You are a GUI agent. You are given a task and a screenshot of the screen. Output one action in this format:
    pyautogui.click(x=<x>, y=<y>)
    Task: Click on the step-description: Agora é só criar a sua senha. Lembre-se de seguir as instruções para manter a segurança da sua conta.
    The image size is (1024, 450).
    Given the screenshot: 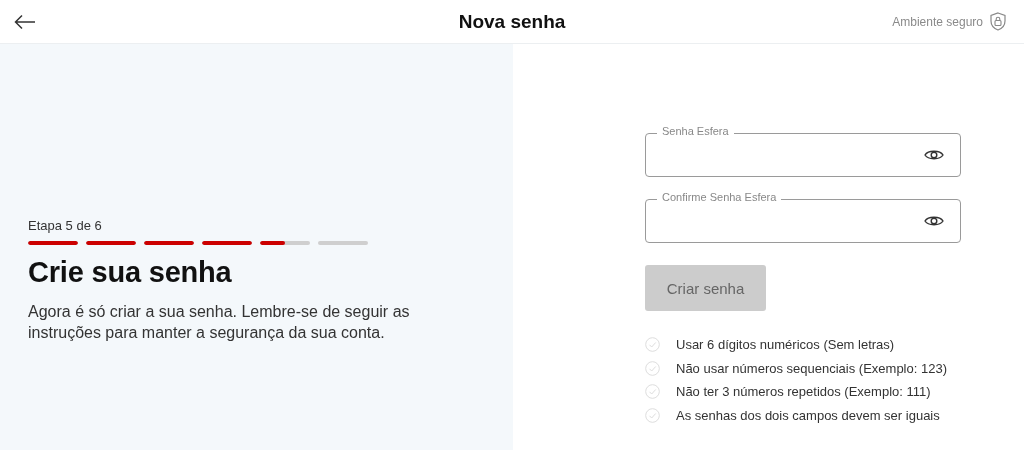 What is the action you would take?
    pyautogui.click(x=219, y=322)
    